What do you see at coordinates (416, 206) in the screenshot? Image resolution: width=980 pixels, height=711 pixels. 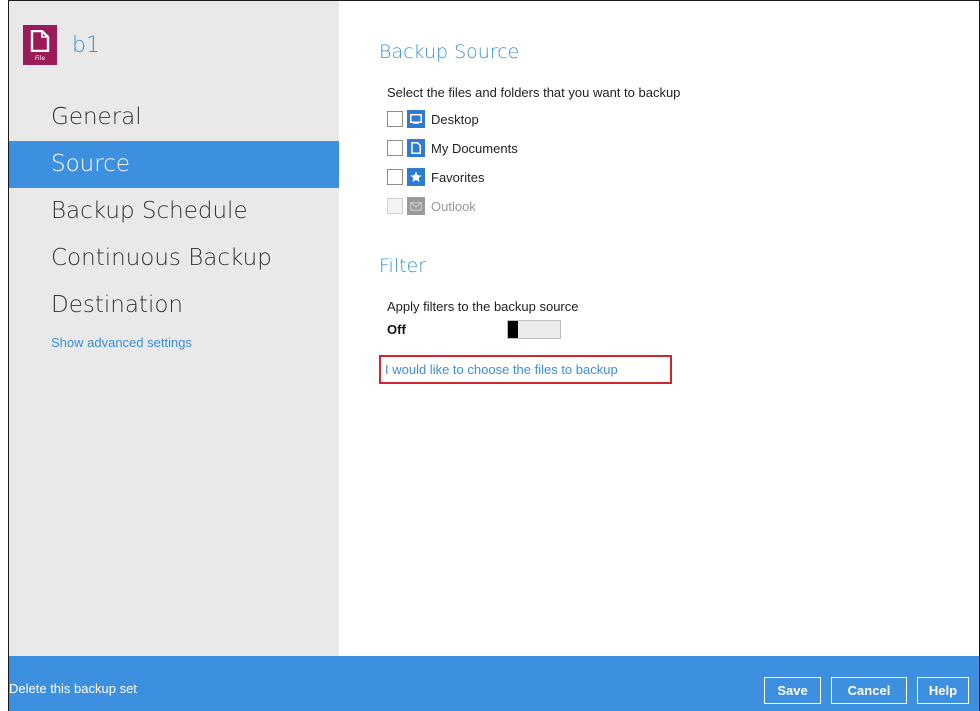 I see `mail-icon` at bounding box center [416, 206].